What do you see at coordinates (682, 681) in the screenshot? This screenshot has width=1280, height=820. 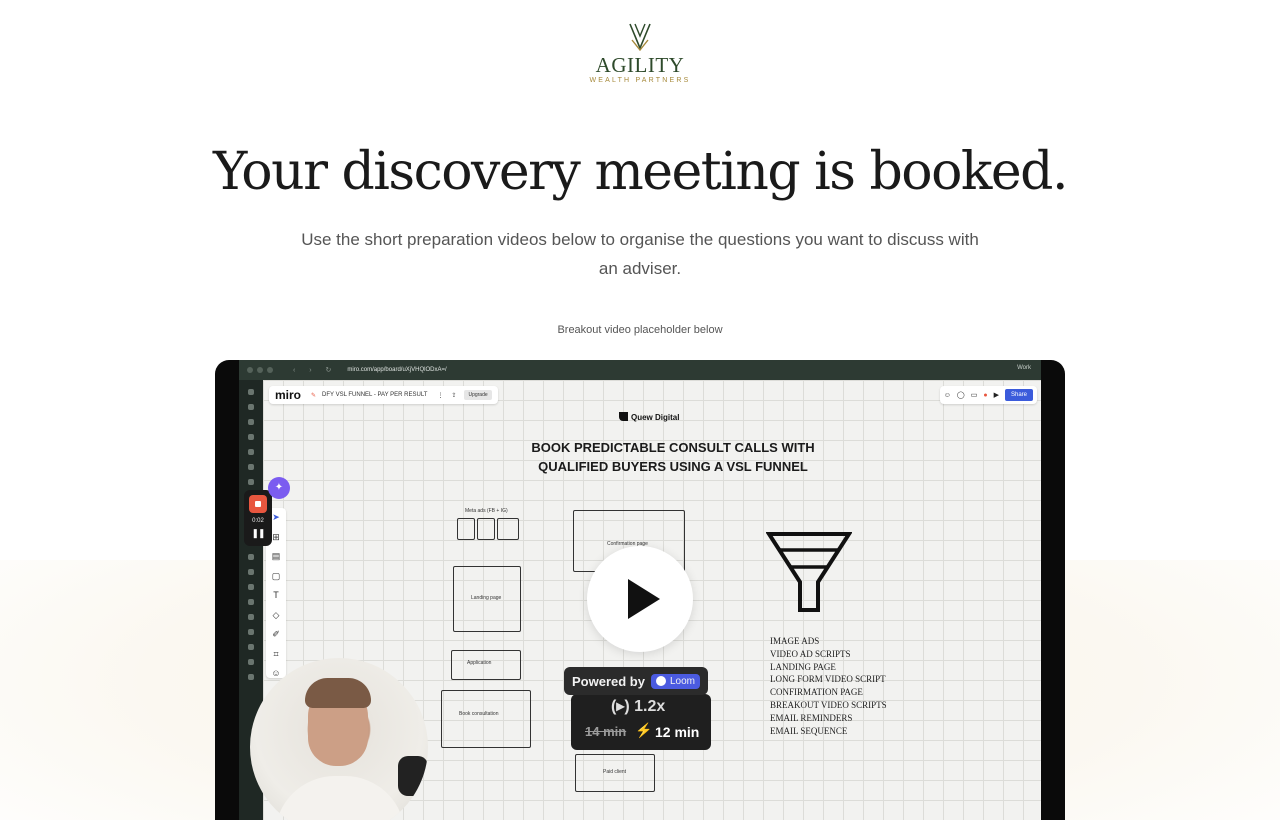 I see `loom-label: Loom` at bounding box center [682, 681].